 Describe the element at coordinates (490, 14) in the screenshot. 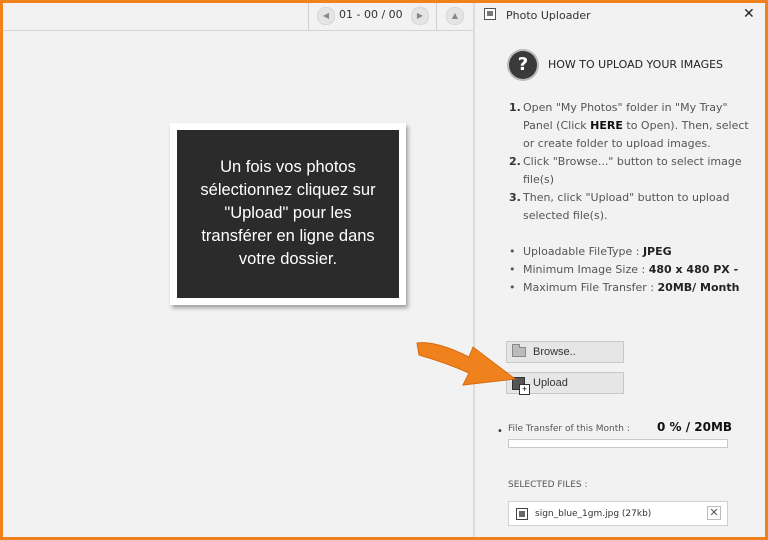

I see `image-icon` at that location.